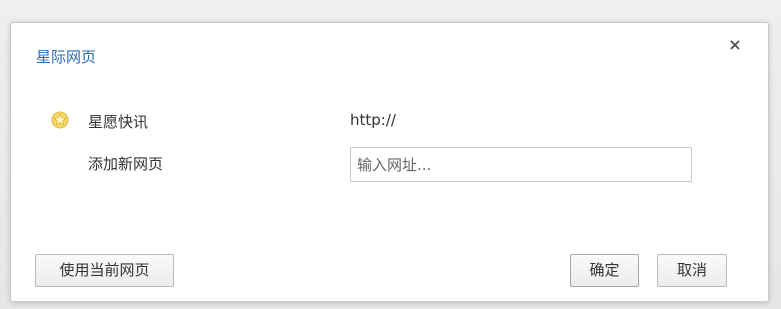  I want to click on close-icon: ×, so click(735, 45).